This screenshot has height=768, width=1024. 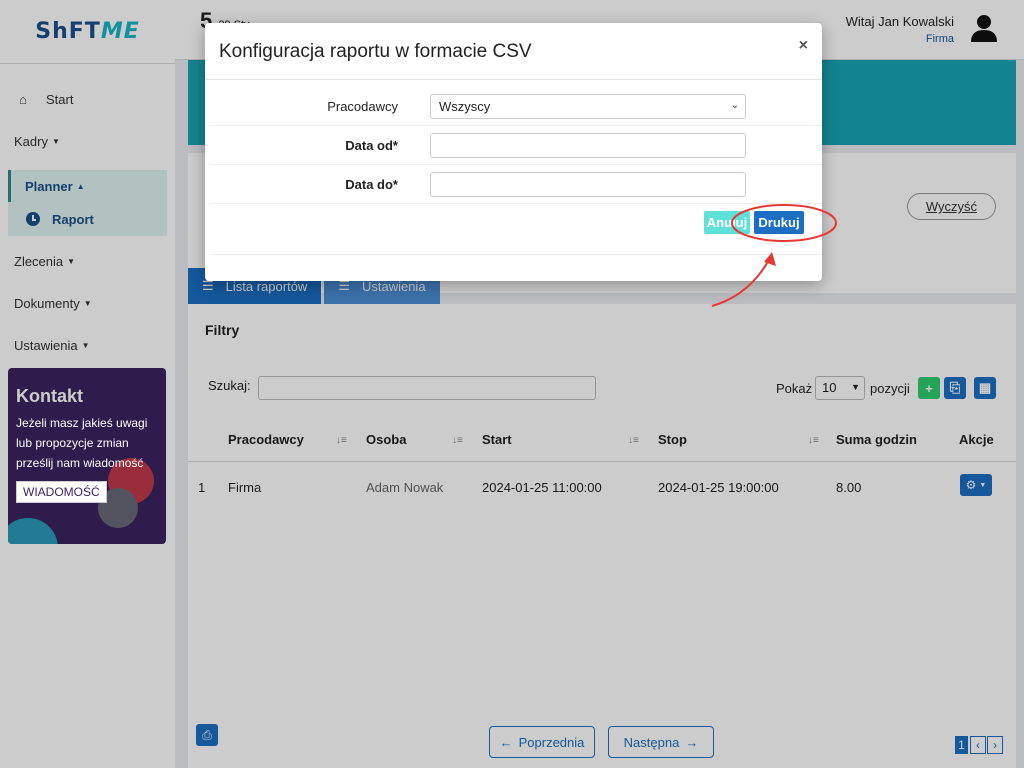 I want to click on cancel-button: Anuluj, so click(x=727, y=222).